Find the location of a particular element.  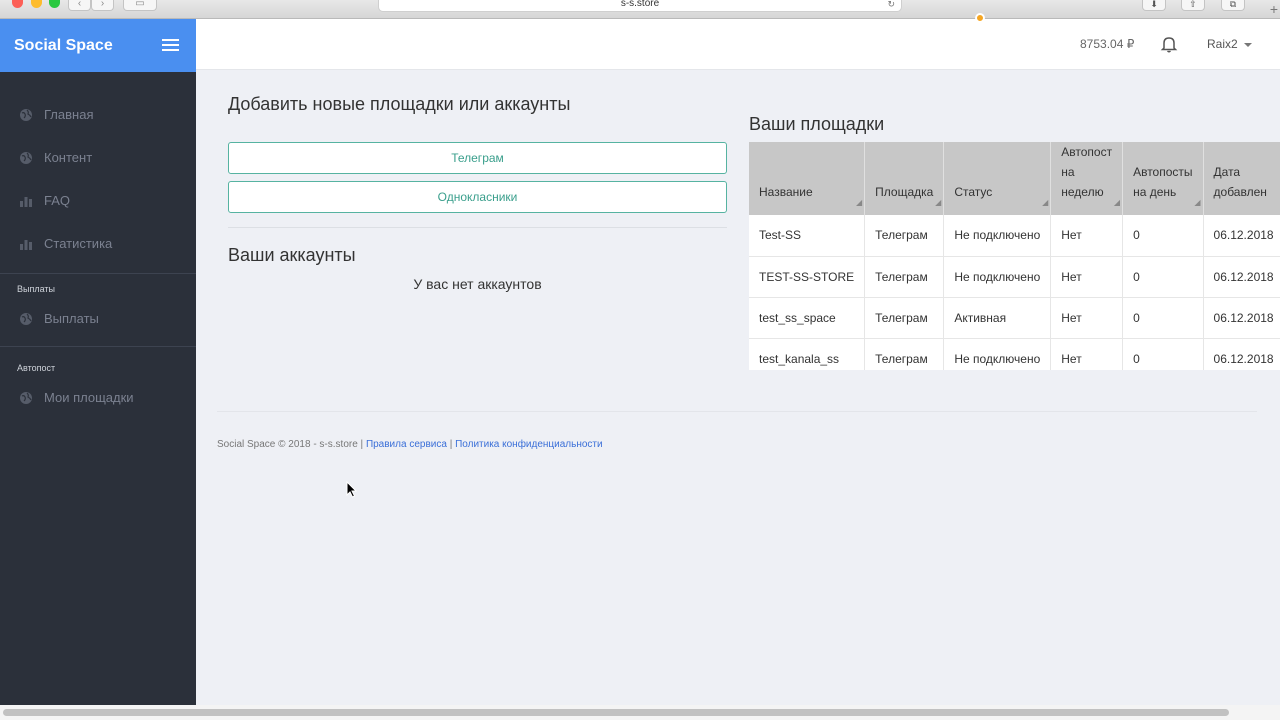

section-divider is located at coordinates (477, 227).